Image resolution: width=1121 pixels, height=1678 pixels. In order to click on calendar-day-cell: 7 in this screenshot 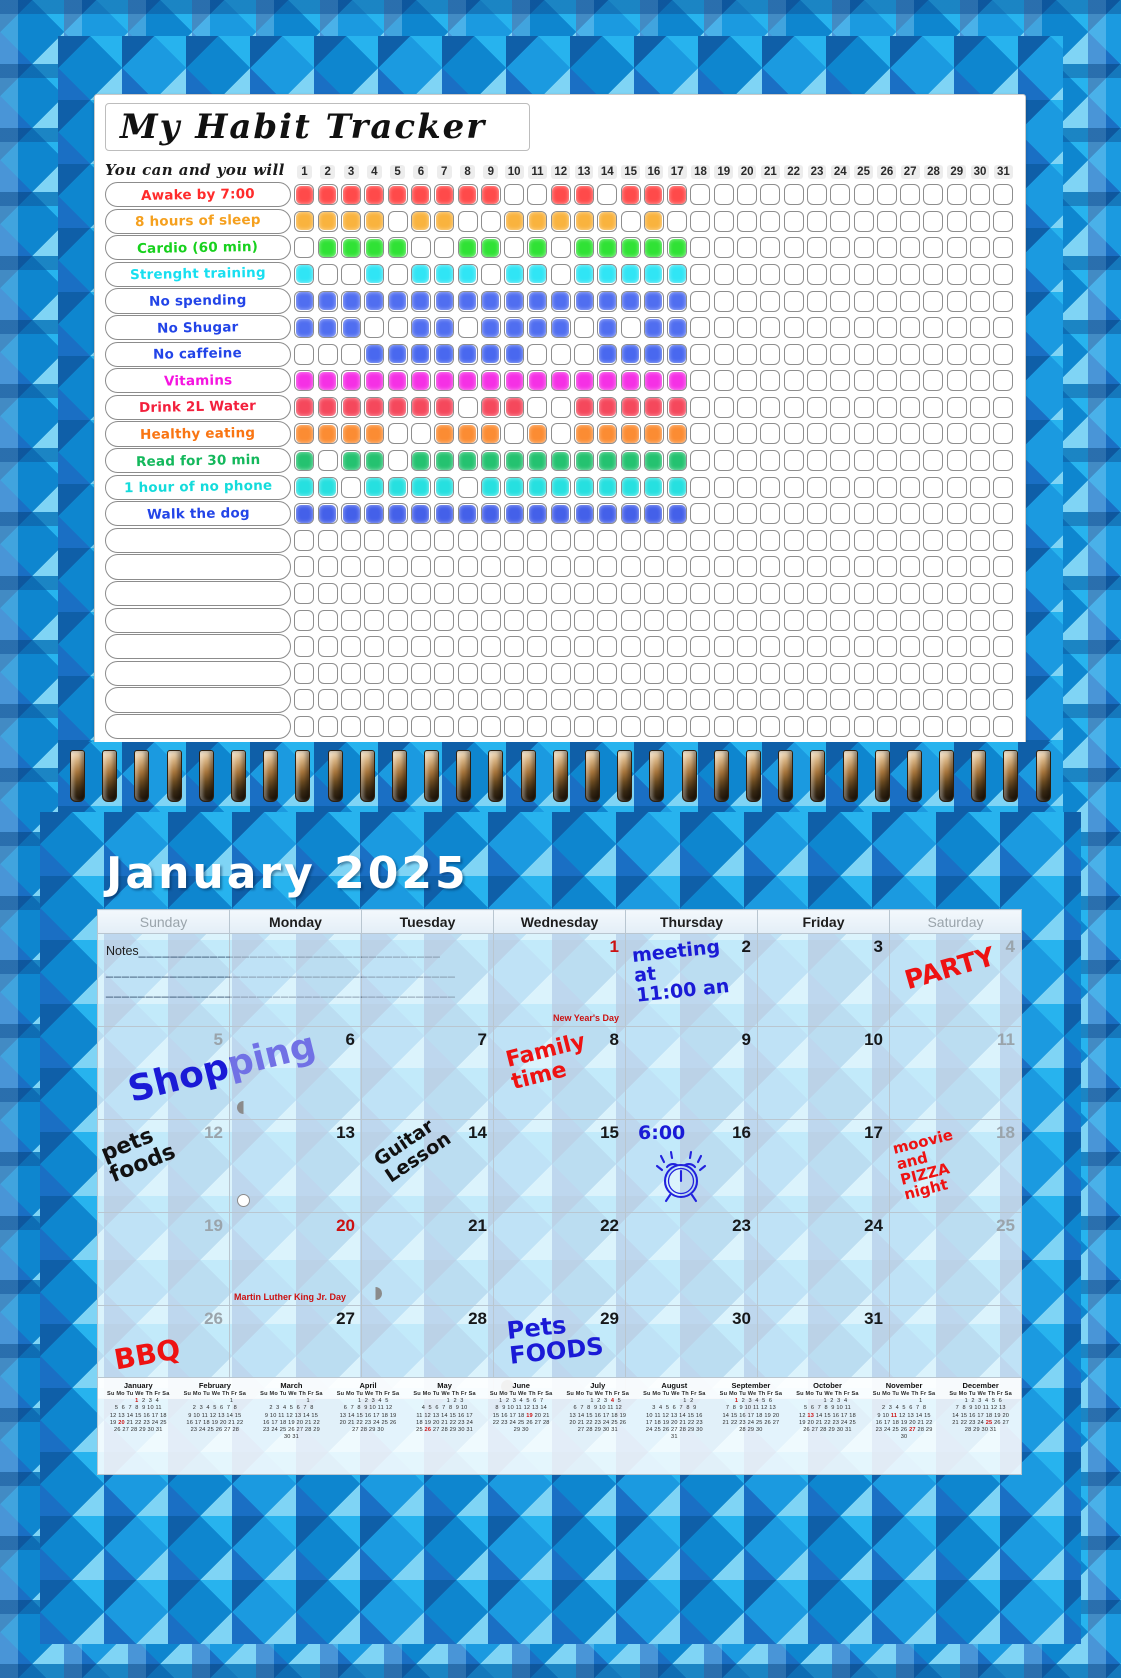, I will do `click(427, 1073)`.